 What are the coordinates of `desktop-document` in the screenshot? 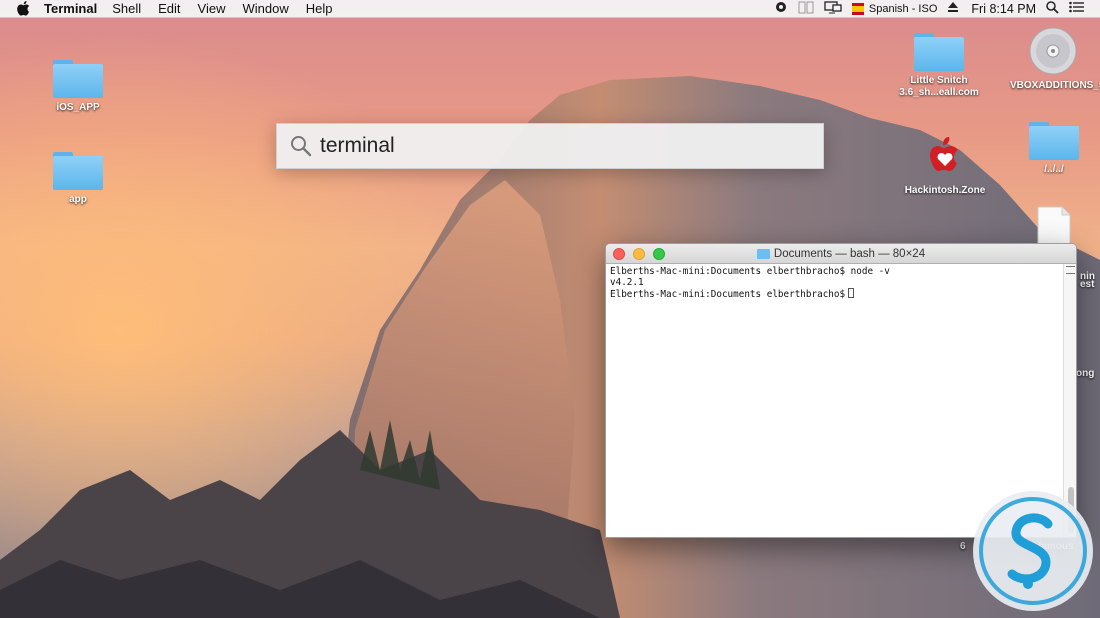 It's located at (1054, 226).